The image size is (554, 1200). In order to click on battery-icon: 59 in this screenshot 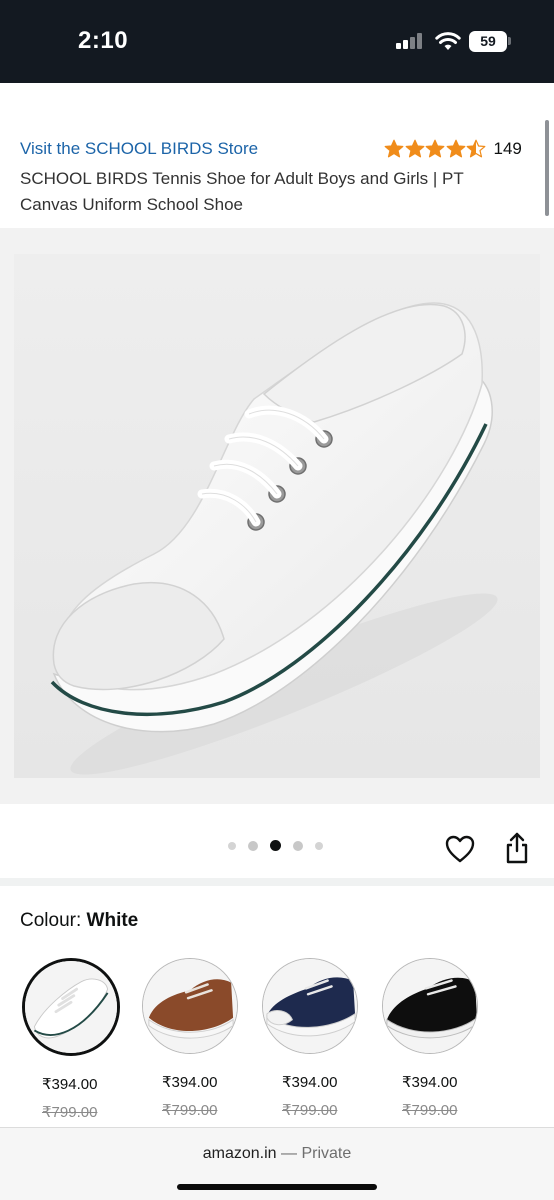, I will do `click(488, 41)`.